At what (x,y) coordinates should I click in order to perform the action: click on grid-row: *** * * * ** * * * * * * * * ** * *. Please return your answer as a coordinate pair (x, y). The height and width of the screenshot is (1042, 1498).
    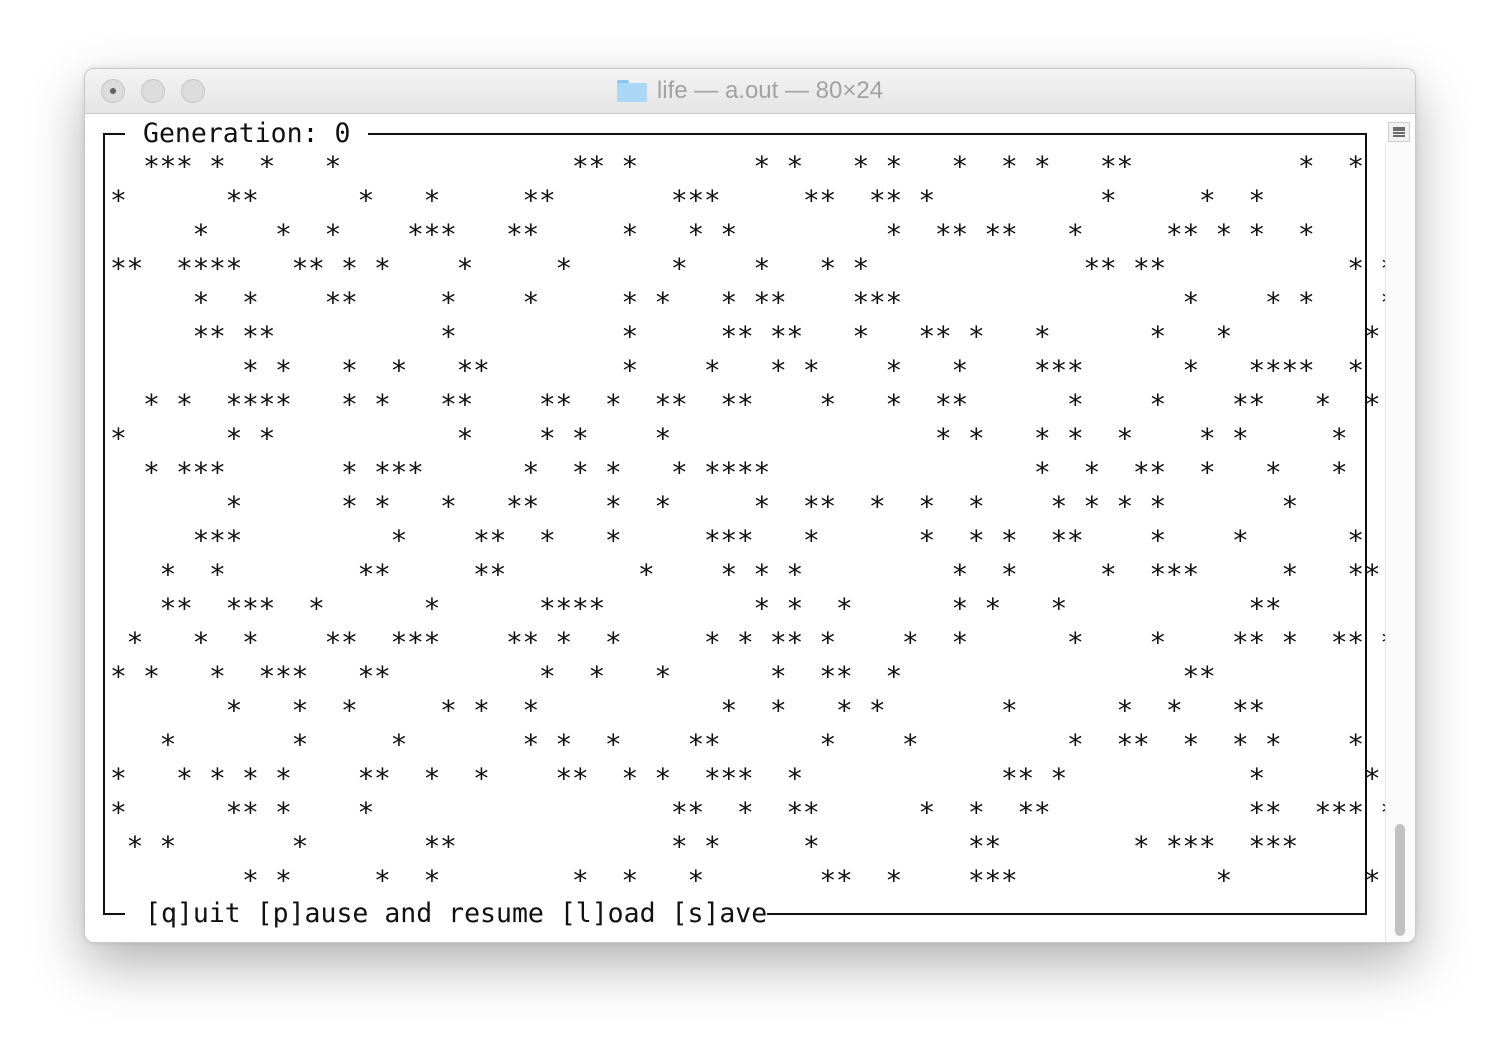
    Looking at the image, I should click on (737, 166).